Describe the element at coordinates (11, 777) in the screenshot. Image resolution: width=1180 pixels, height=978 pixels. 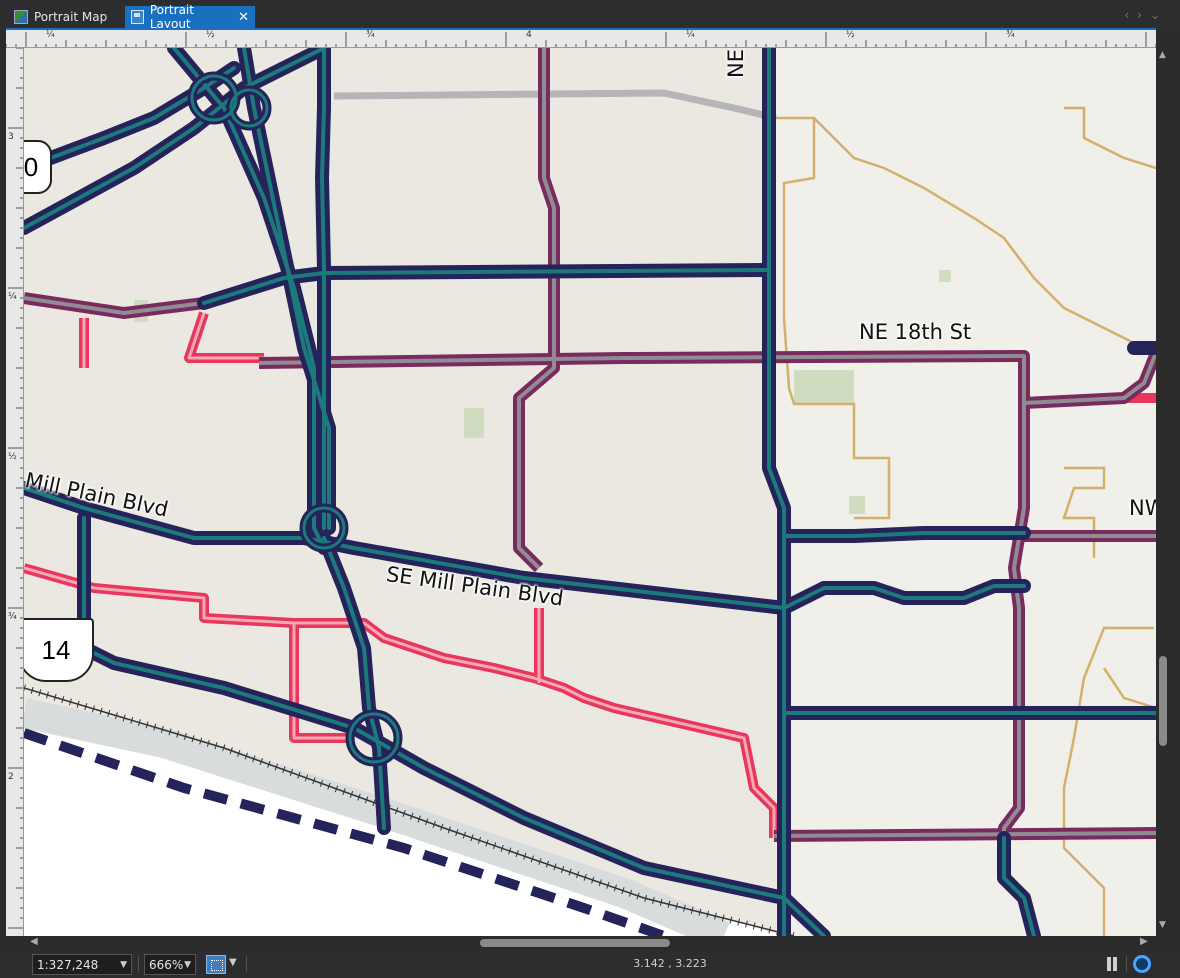
I see `ruler-label: 2` at that location.